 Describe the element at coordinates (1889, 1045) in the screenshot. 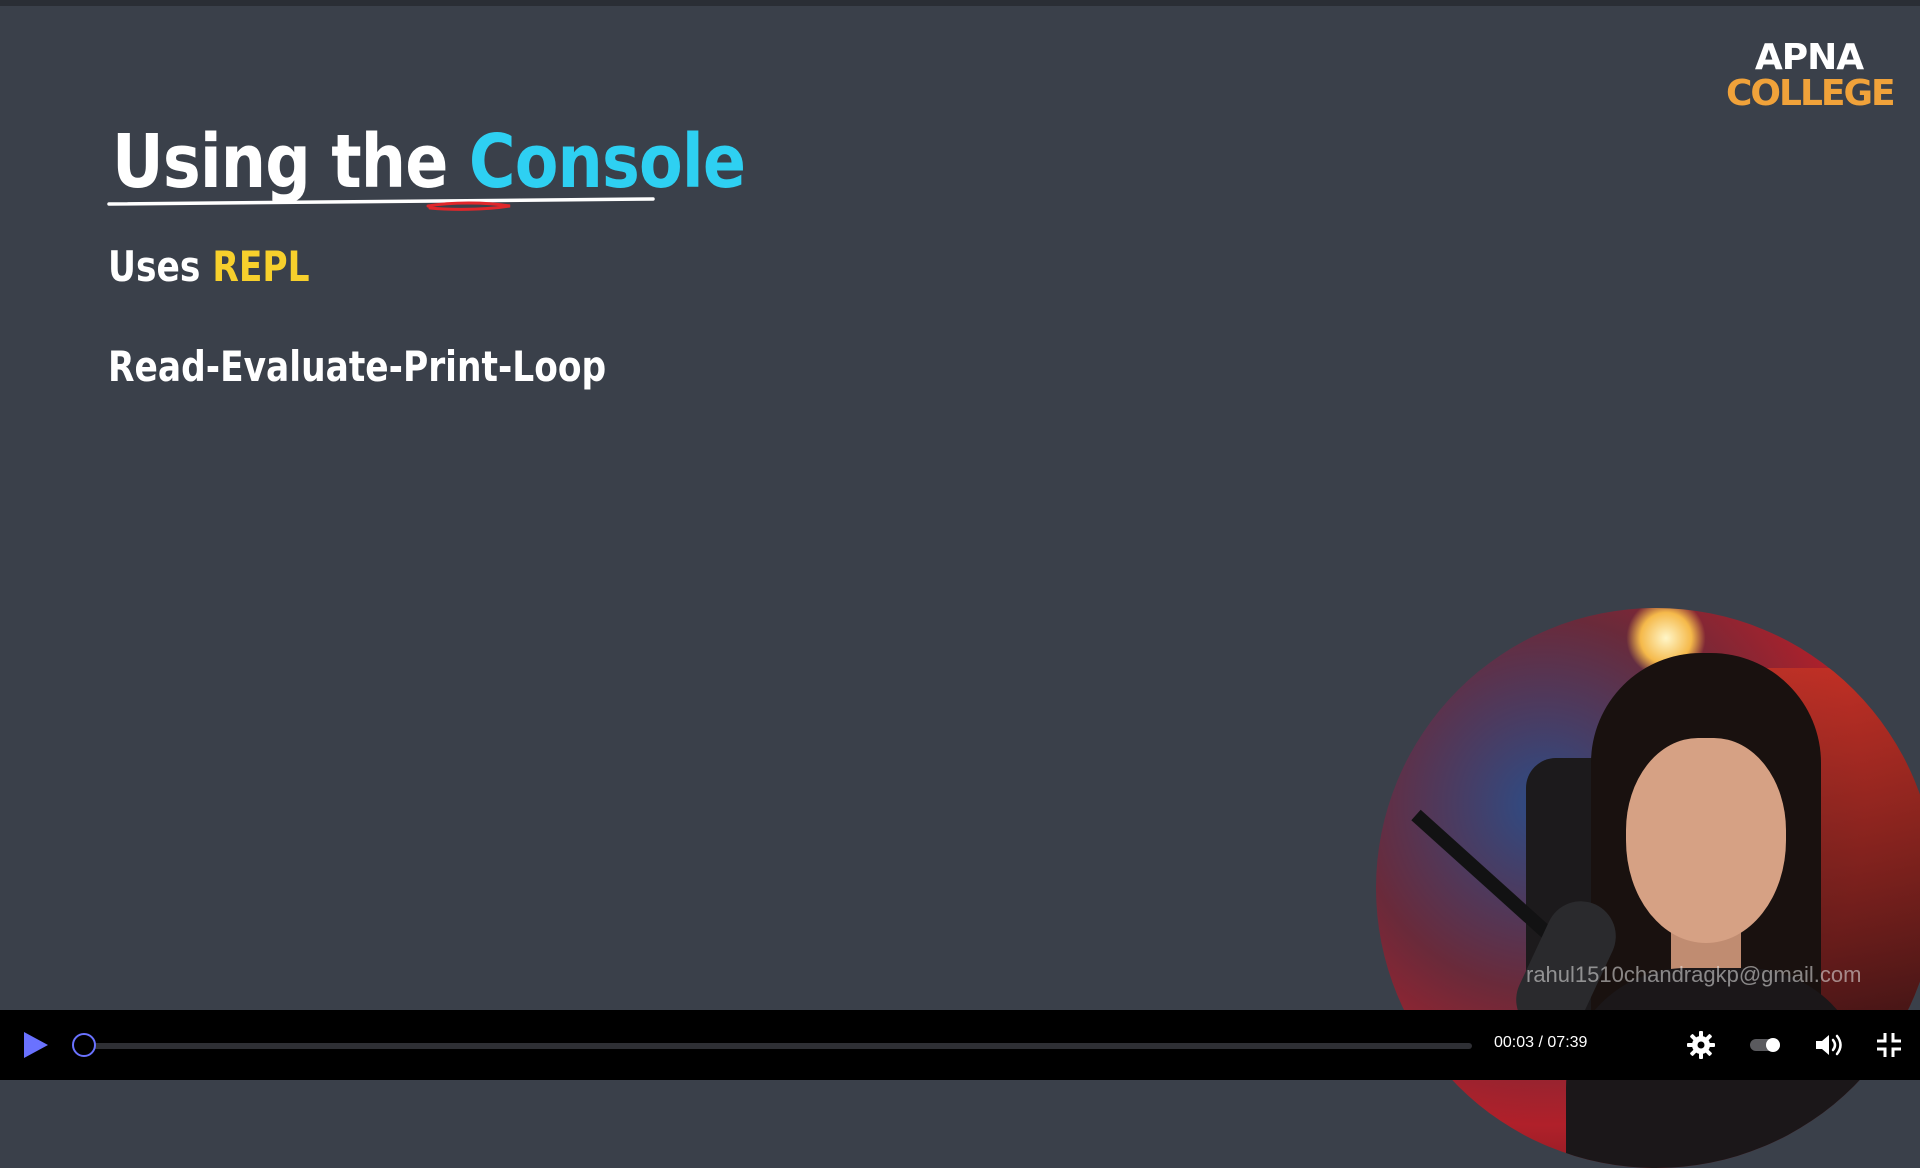

I see `exit-fullscreen-icon` at that location.